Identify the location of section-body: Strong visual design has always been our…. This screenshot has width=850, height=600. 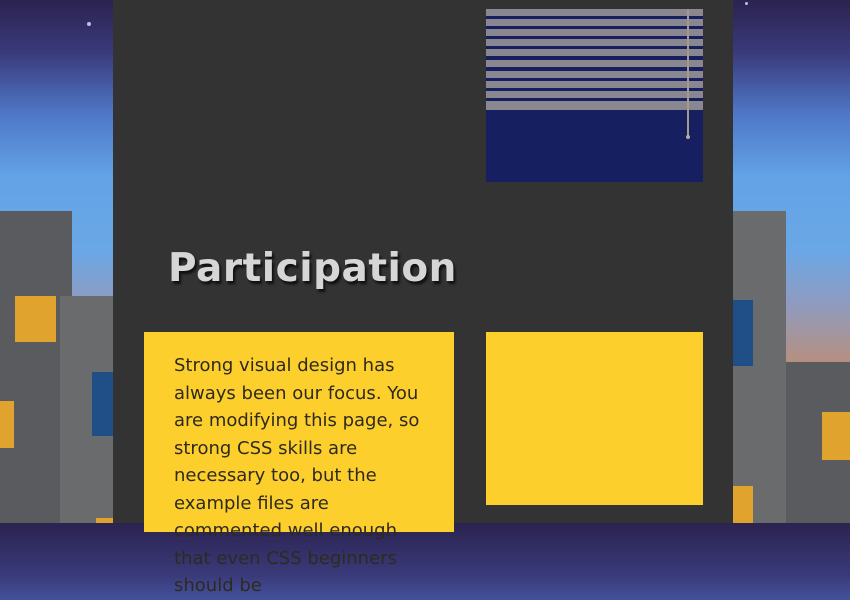
(297, 475).